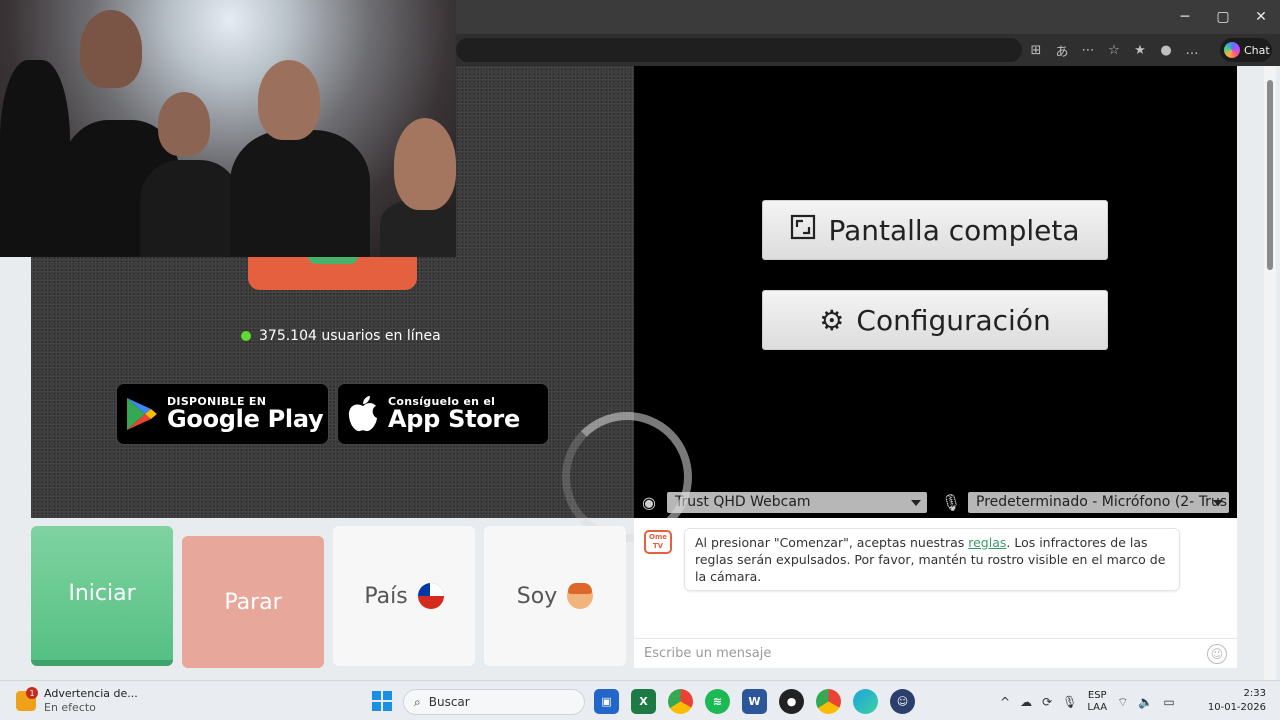  What do you see at coordinates (245, 419) in the screenshot?
I see `google-play-big-text: Google Play` at bounding box center [245, 419].